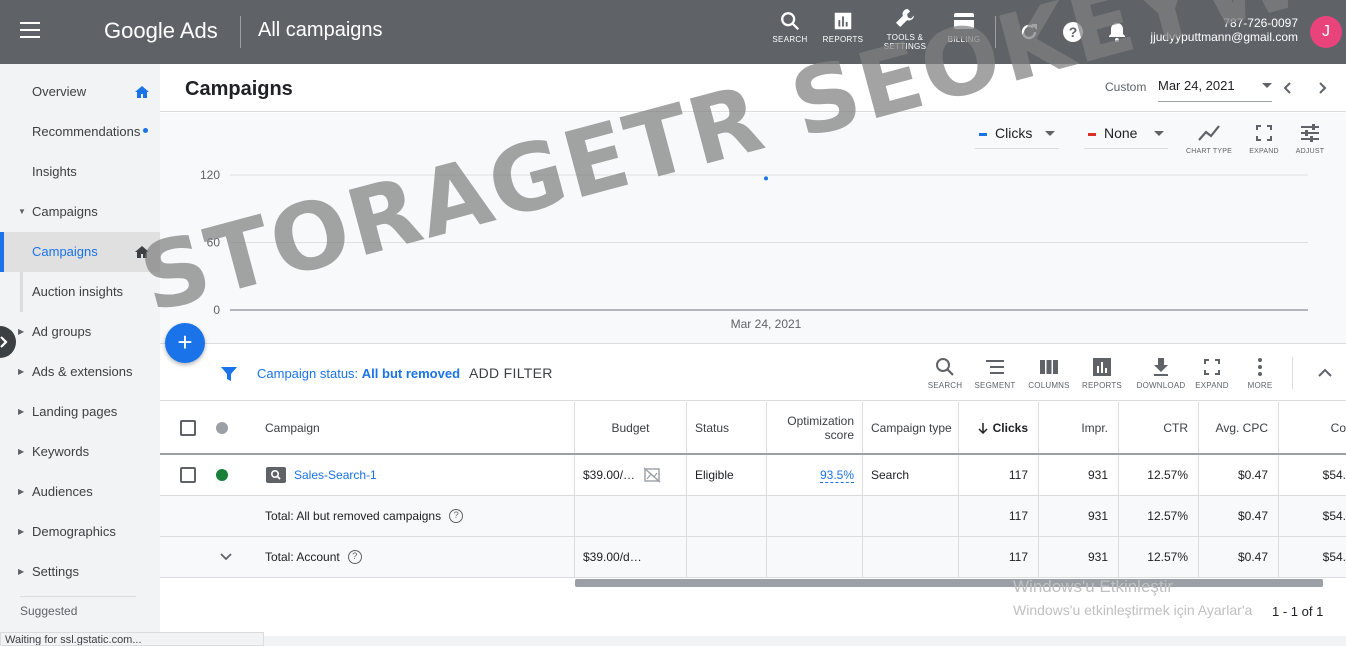  What do you see at coordinates (80, 452) in the screenshot?
I see `sidebar-item-keywords: ▶ Keywords` at bounding box center [80, 452].